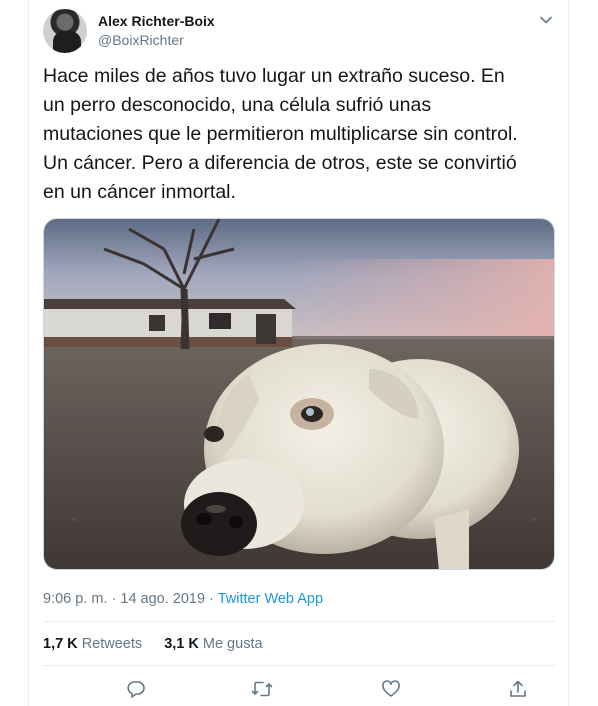  I want to click on tweet-header: Alex Richter-Boix @BoixRichter, so click(299, 32).